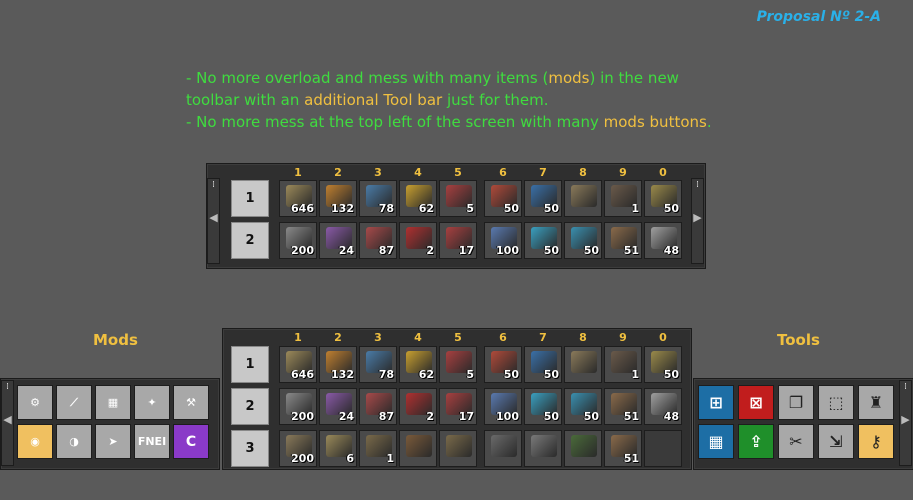  Describe the element at coordinates (250, 240) in the screenshot. I see `top-row-button-2: 2` at that location.